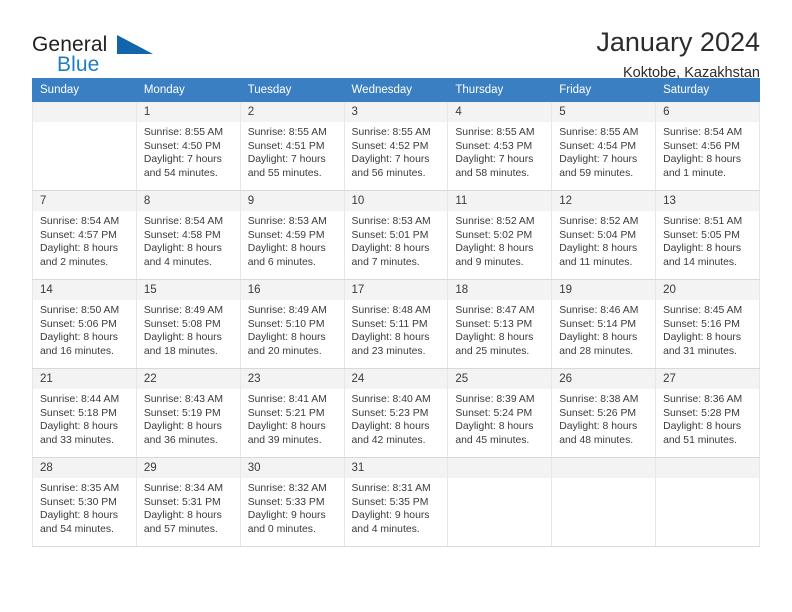 The height and width of the screenshot is (612, 792). Describe the element at coordinates (183, 399) in the screenshot. I see `sunrise-text: Sunrise: 8:43 AM` at that location.